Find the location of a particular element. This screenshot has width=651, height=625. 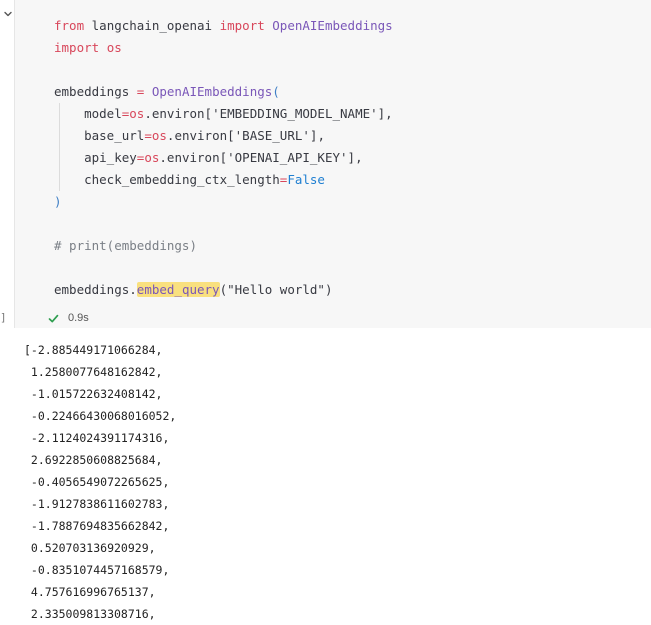

output-line: -1.015722632408142, is located at coordinates (93, 394).